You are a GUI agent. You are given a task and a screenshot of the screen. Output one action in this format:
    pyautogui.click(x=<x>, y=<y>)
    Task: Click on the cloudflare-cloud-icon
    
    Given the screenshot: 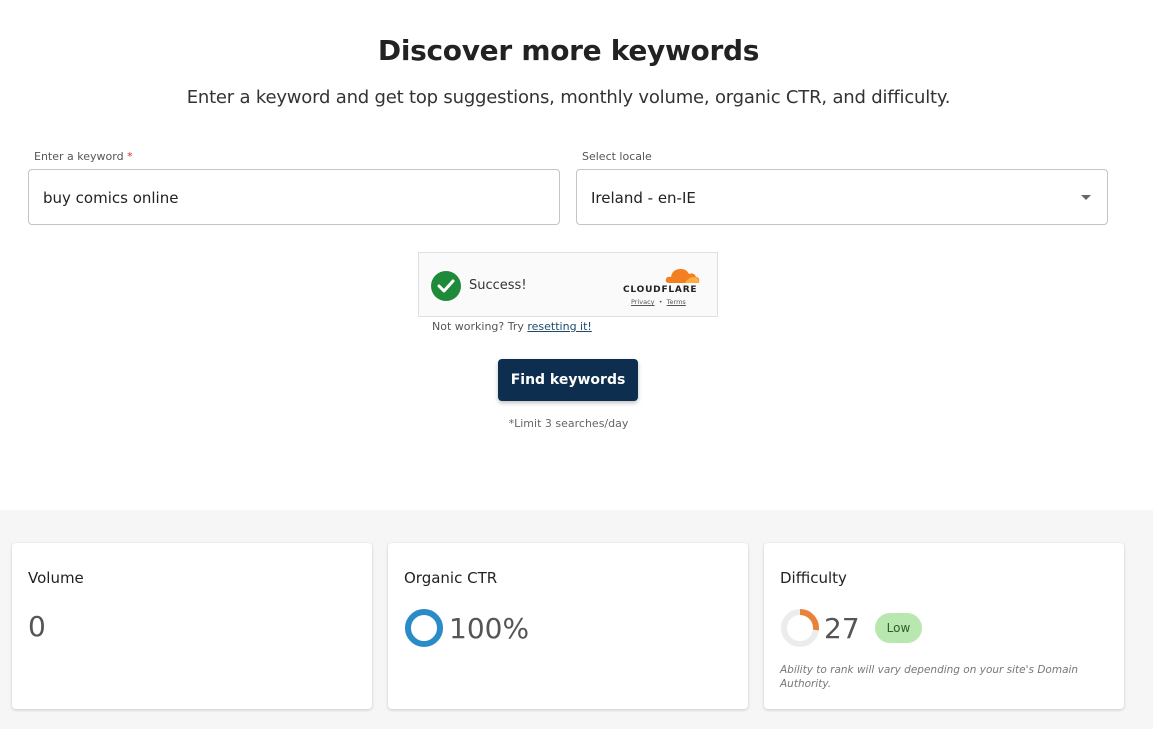 What is the action you would take?
    pyautogui.click(x=682, y=275)
    